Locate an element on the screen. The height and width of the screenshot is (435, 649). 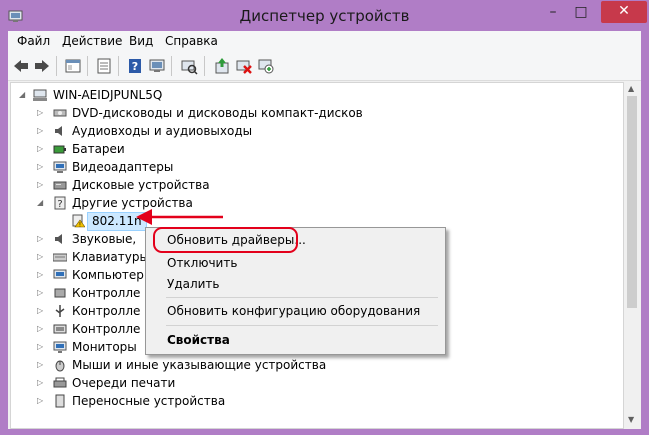
battery-icon is located at coordinates (59, 149).